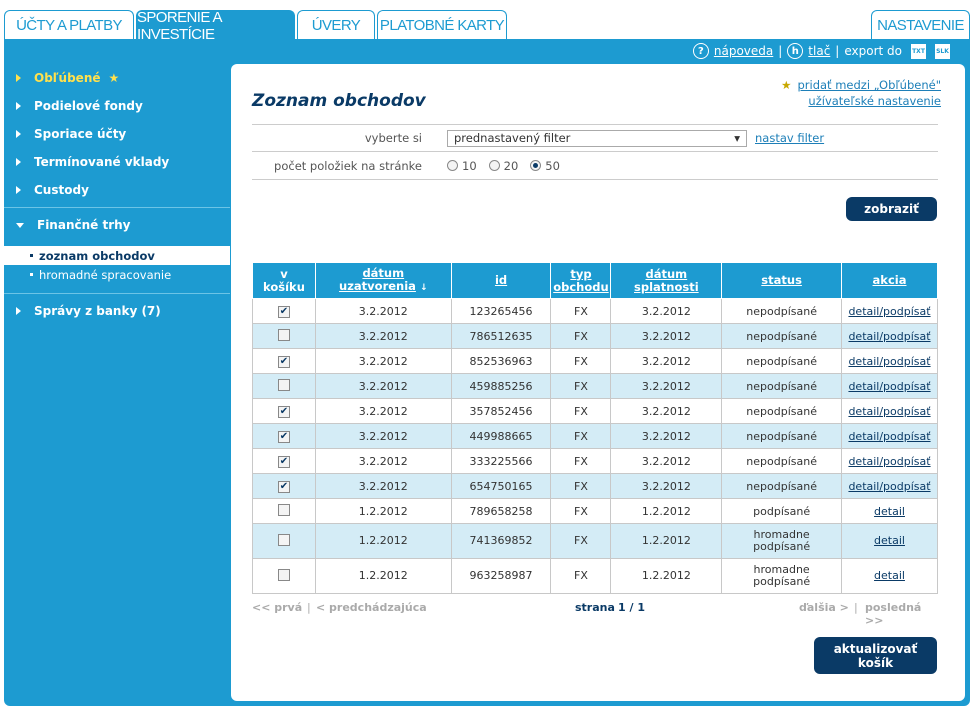 Image resolution: width=976 pixels, height=708 pixels. What do you see at coordinates (117, 162) in the screenshot?
I see `sidebar-item-deposits: Termínované vklady` at bounding box center [117, 162].